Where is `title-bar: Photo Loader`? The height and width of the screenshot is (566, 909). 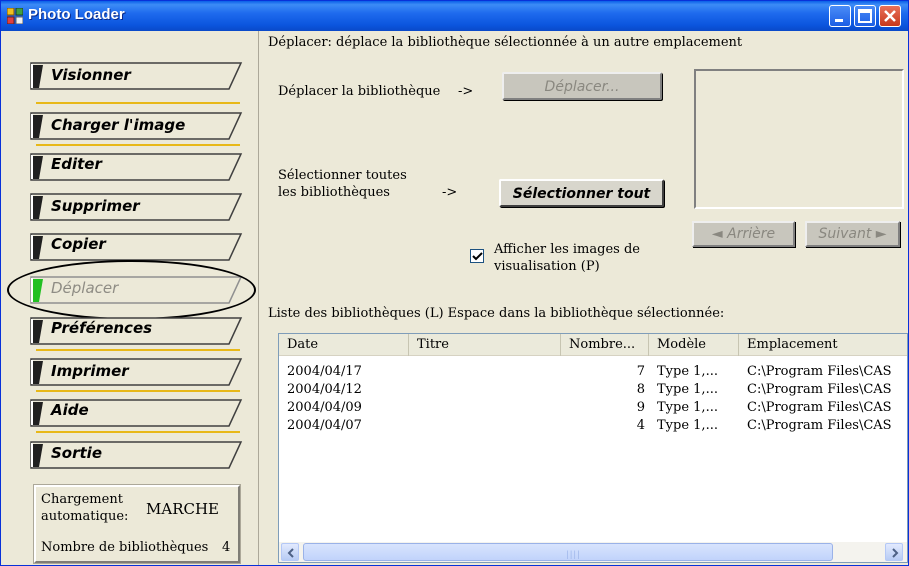 title-bar: Photo Loader is located at coordinates (454, 16).